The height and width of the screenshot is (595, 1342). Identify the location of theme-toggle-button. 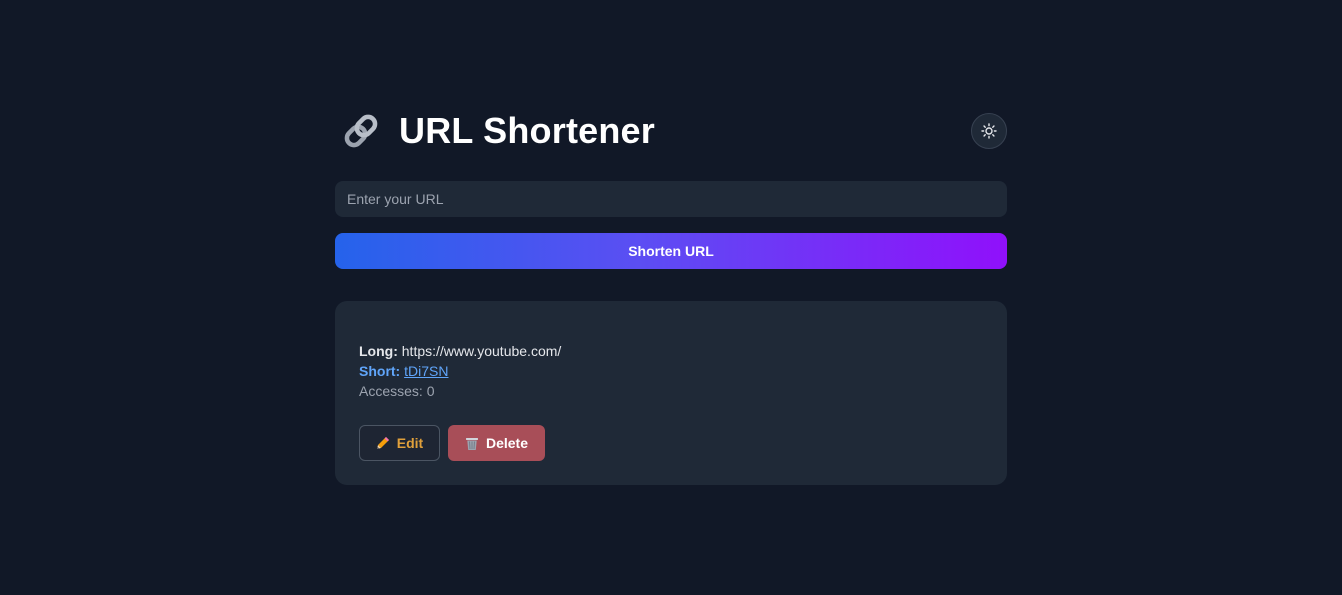
(989, 131).